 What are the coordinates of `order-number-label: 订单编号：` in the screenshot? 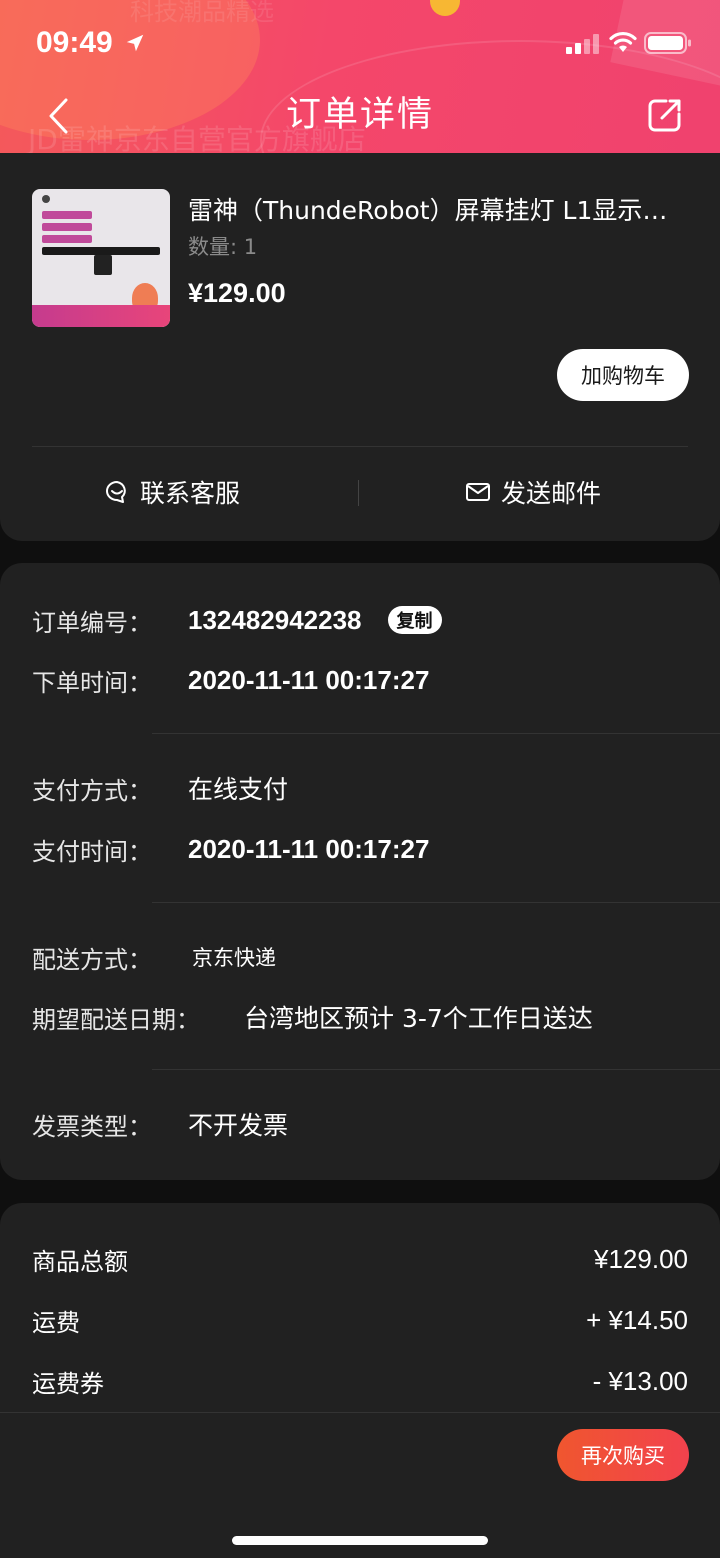 It's located at (92, 622).